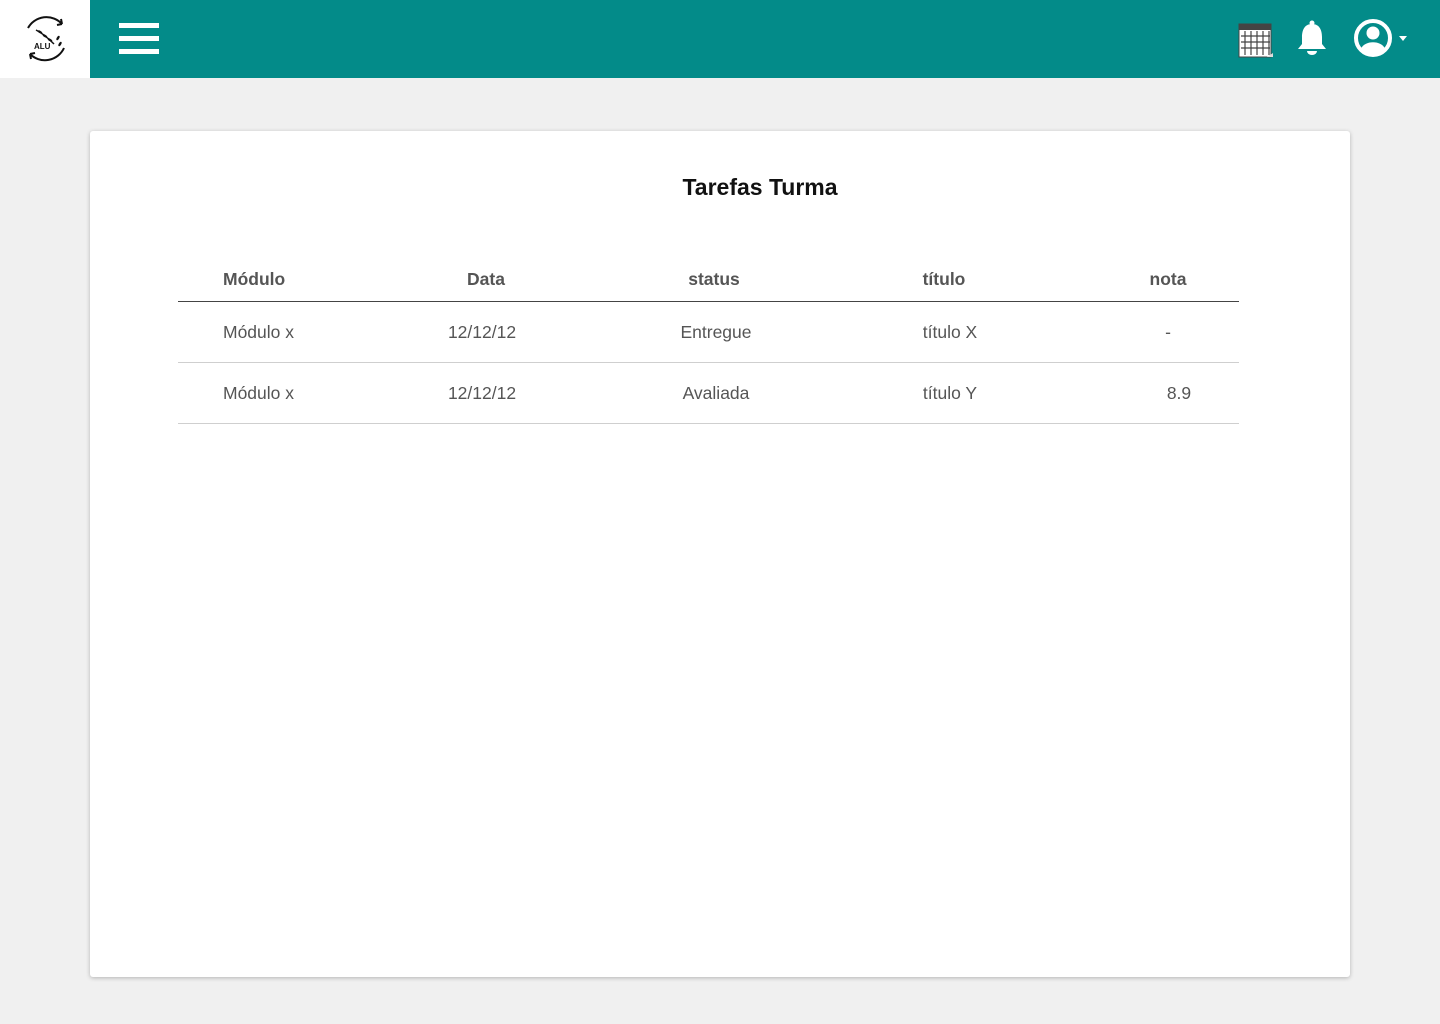  What do you see at coordinates (1312, 38) in the screenshot?
I see `bell-icon` at bounding box center [1312, 38].